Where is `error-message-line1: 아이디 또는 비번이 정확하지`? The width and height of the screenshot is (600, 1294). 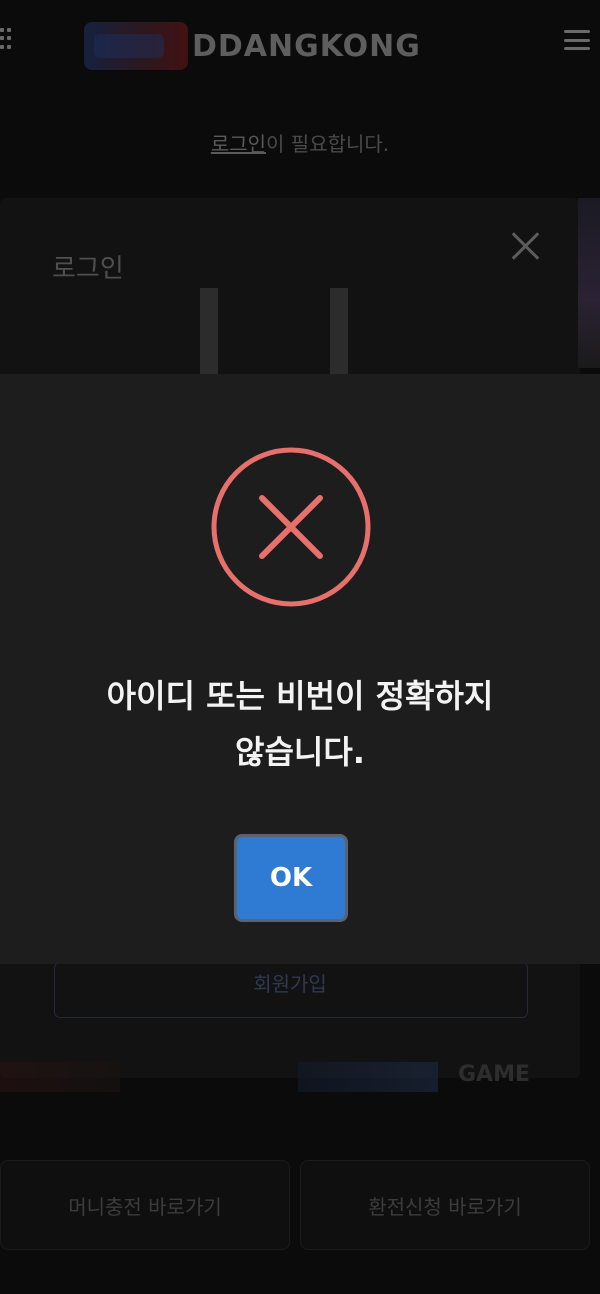
error-message-line1: 아이디 또는 비번이 정확하지 is located at coordinates (300, 696).